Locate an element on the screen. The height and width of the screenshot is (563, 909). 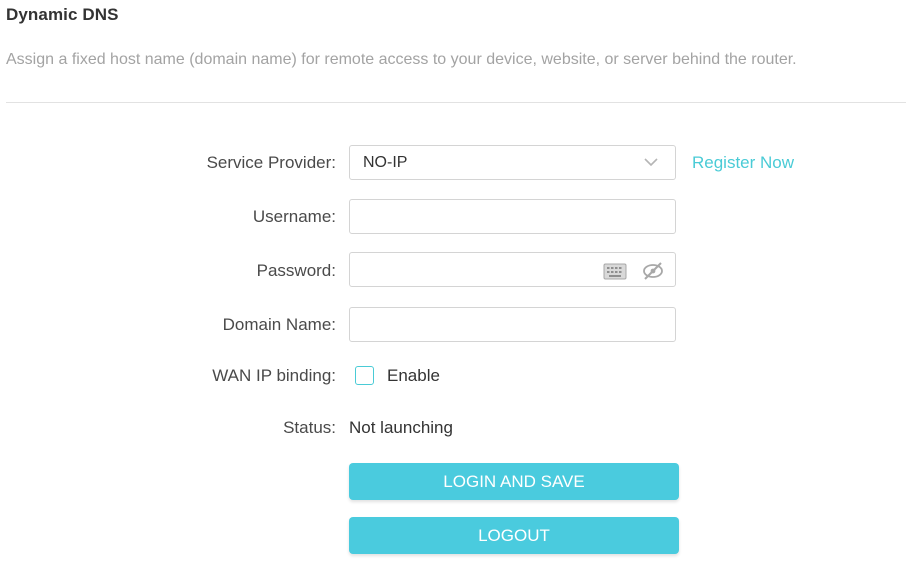
domain-name-input is located at coordinates (512, 324).